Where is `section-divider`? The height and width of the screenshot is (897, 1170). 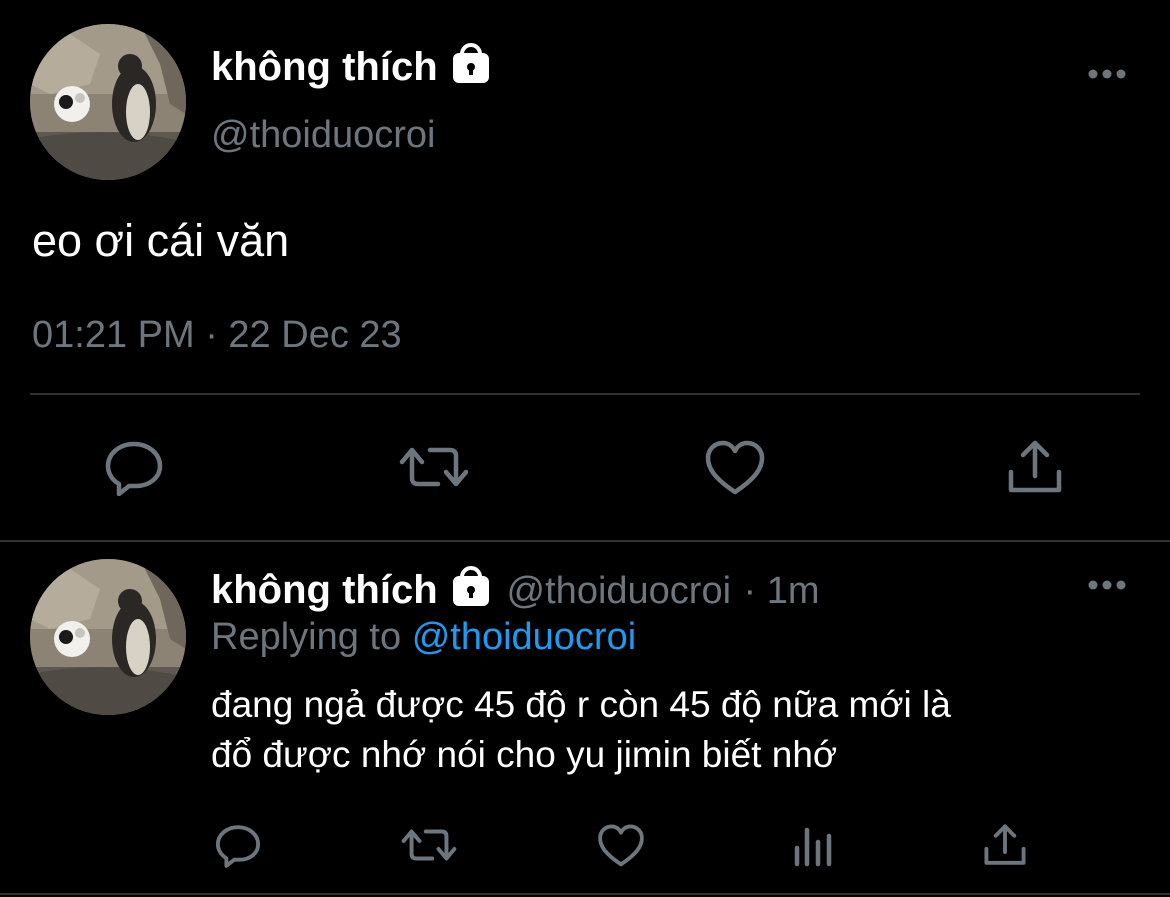
section-divider is located at coordinates (585, 541).